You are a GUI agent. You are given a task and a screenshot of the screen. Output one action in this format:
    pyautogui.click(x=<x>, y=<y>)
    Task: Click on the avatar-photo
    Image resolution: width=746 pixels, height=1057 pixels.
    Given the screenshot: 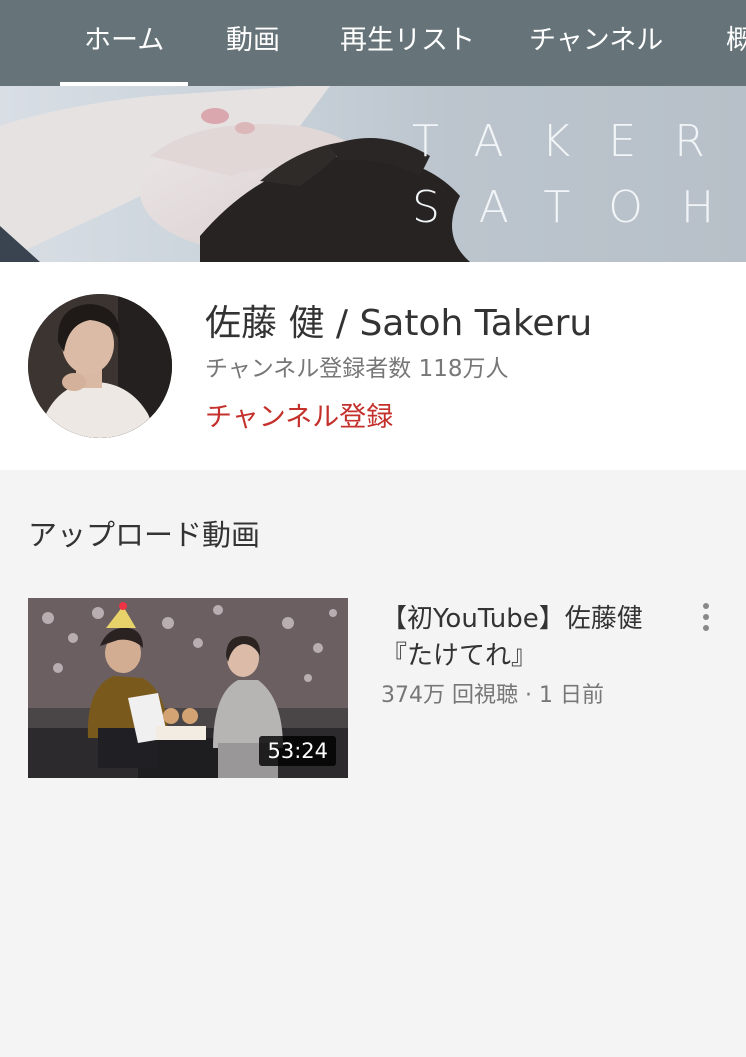 What is the action you would take?
    pyautogui.click(x=100, y=366)
    